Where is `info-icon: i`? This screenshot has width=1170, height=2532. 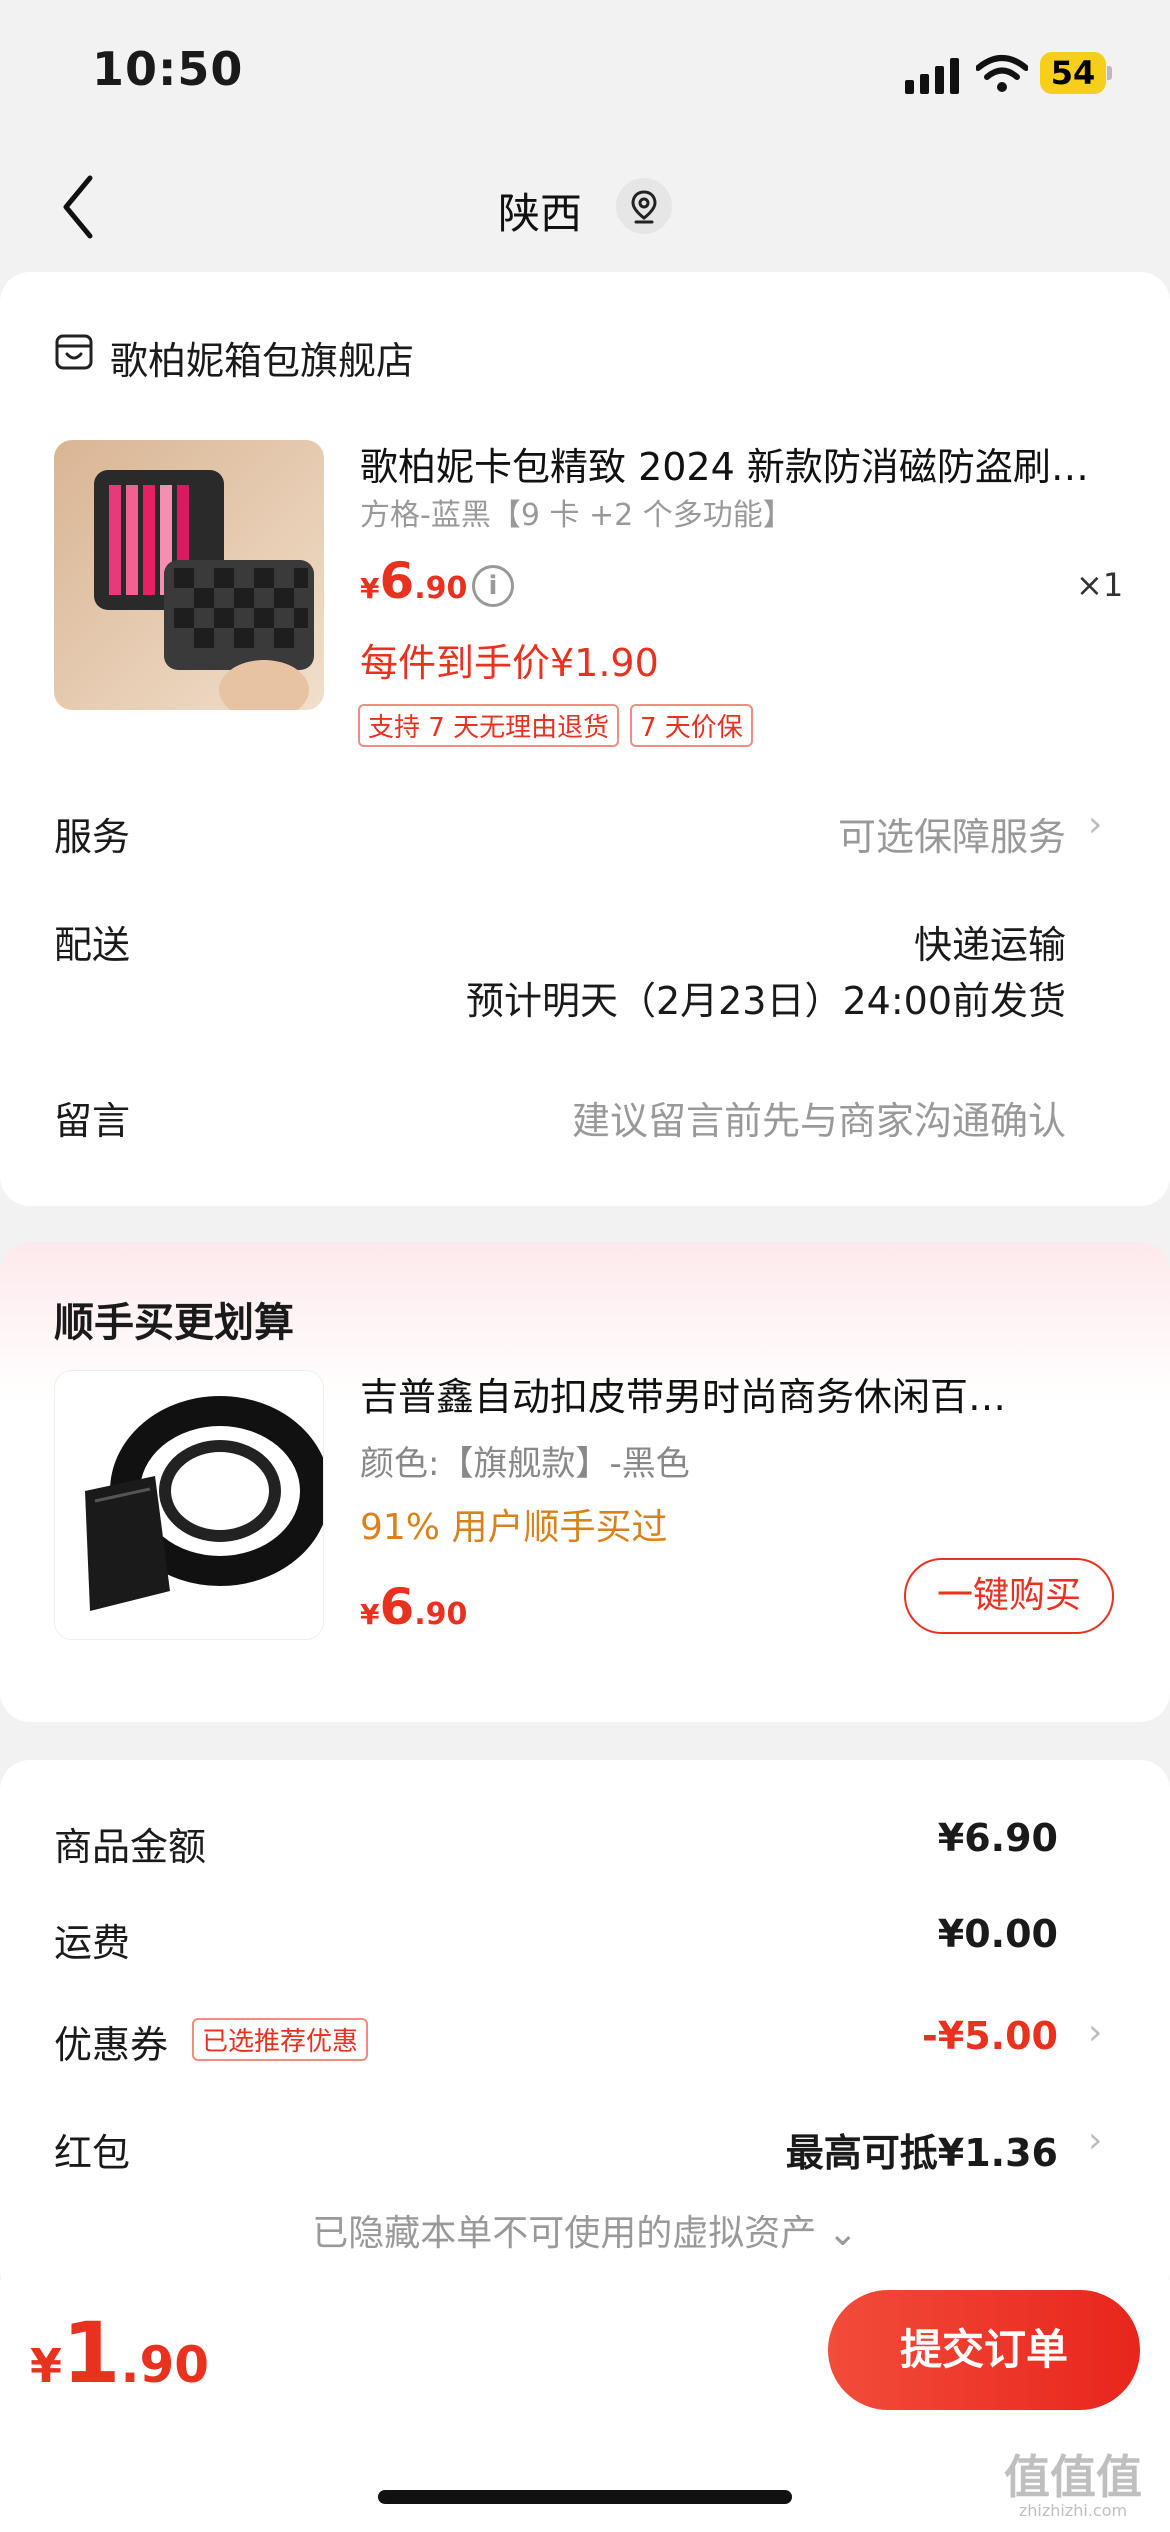
info-icon: i is located at coordinates (493, 586).